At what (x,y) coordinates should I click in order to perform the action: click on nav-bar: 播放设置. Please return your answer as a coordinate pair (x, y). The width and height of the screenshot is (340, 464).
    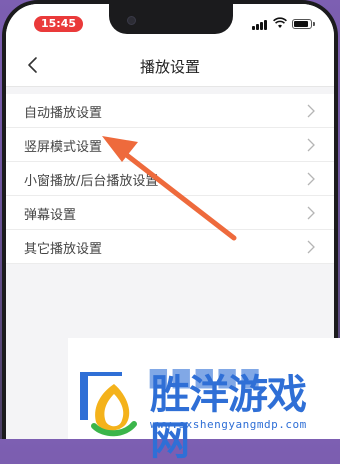
    Looking at the image, I should click on (170, 65).